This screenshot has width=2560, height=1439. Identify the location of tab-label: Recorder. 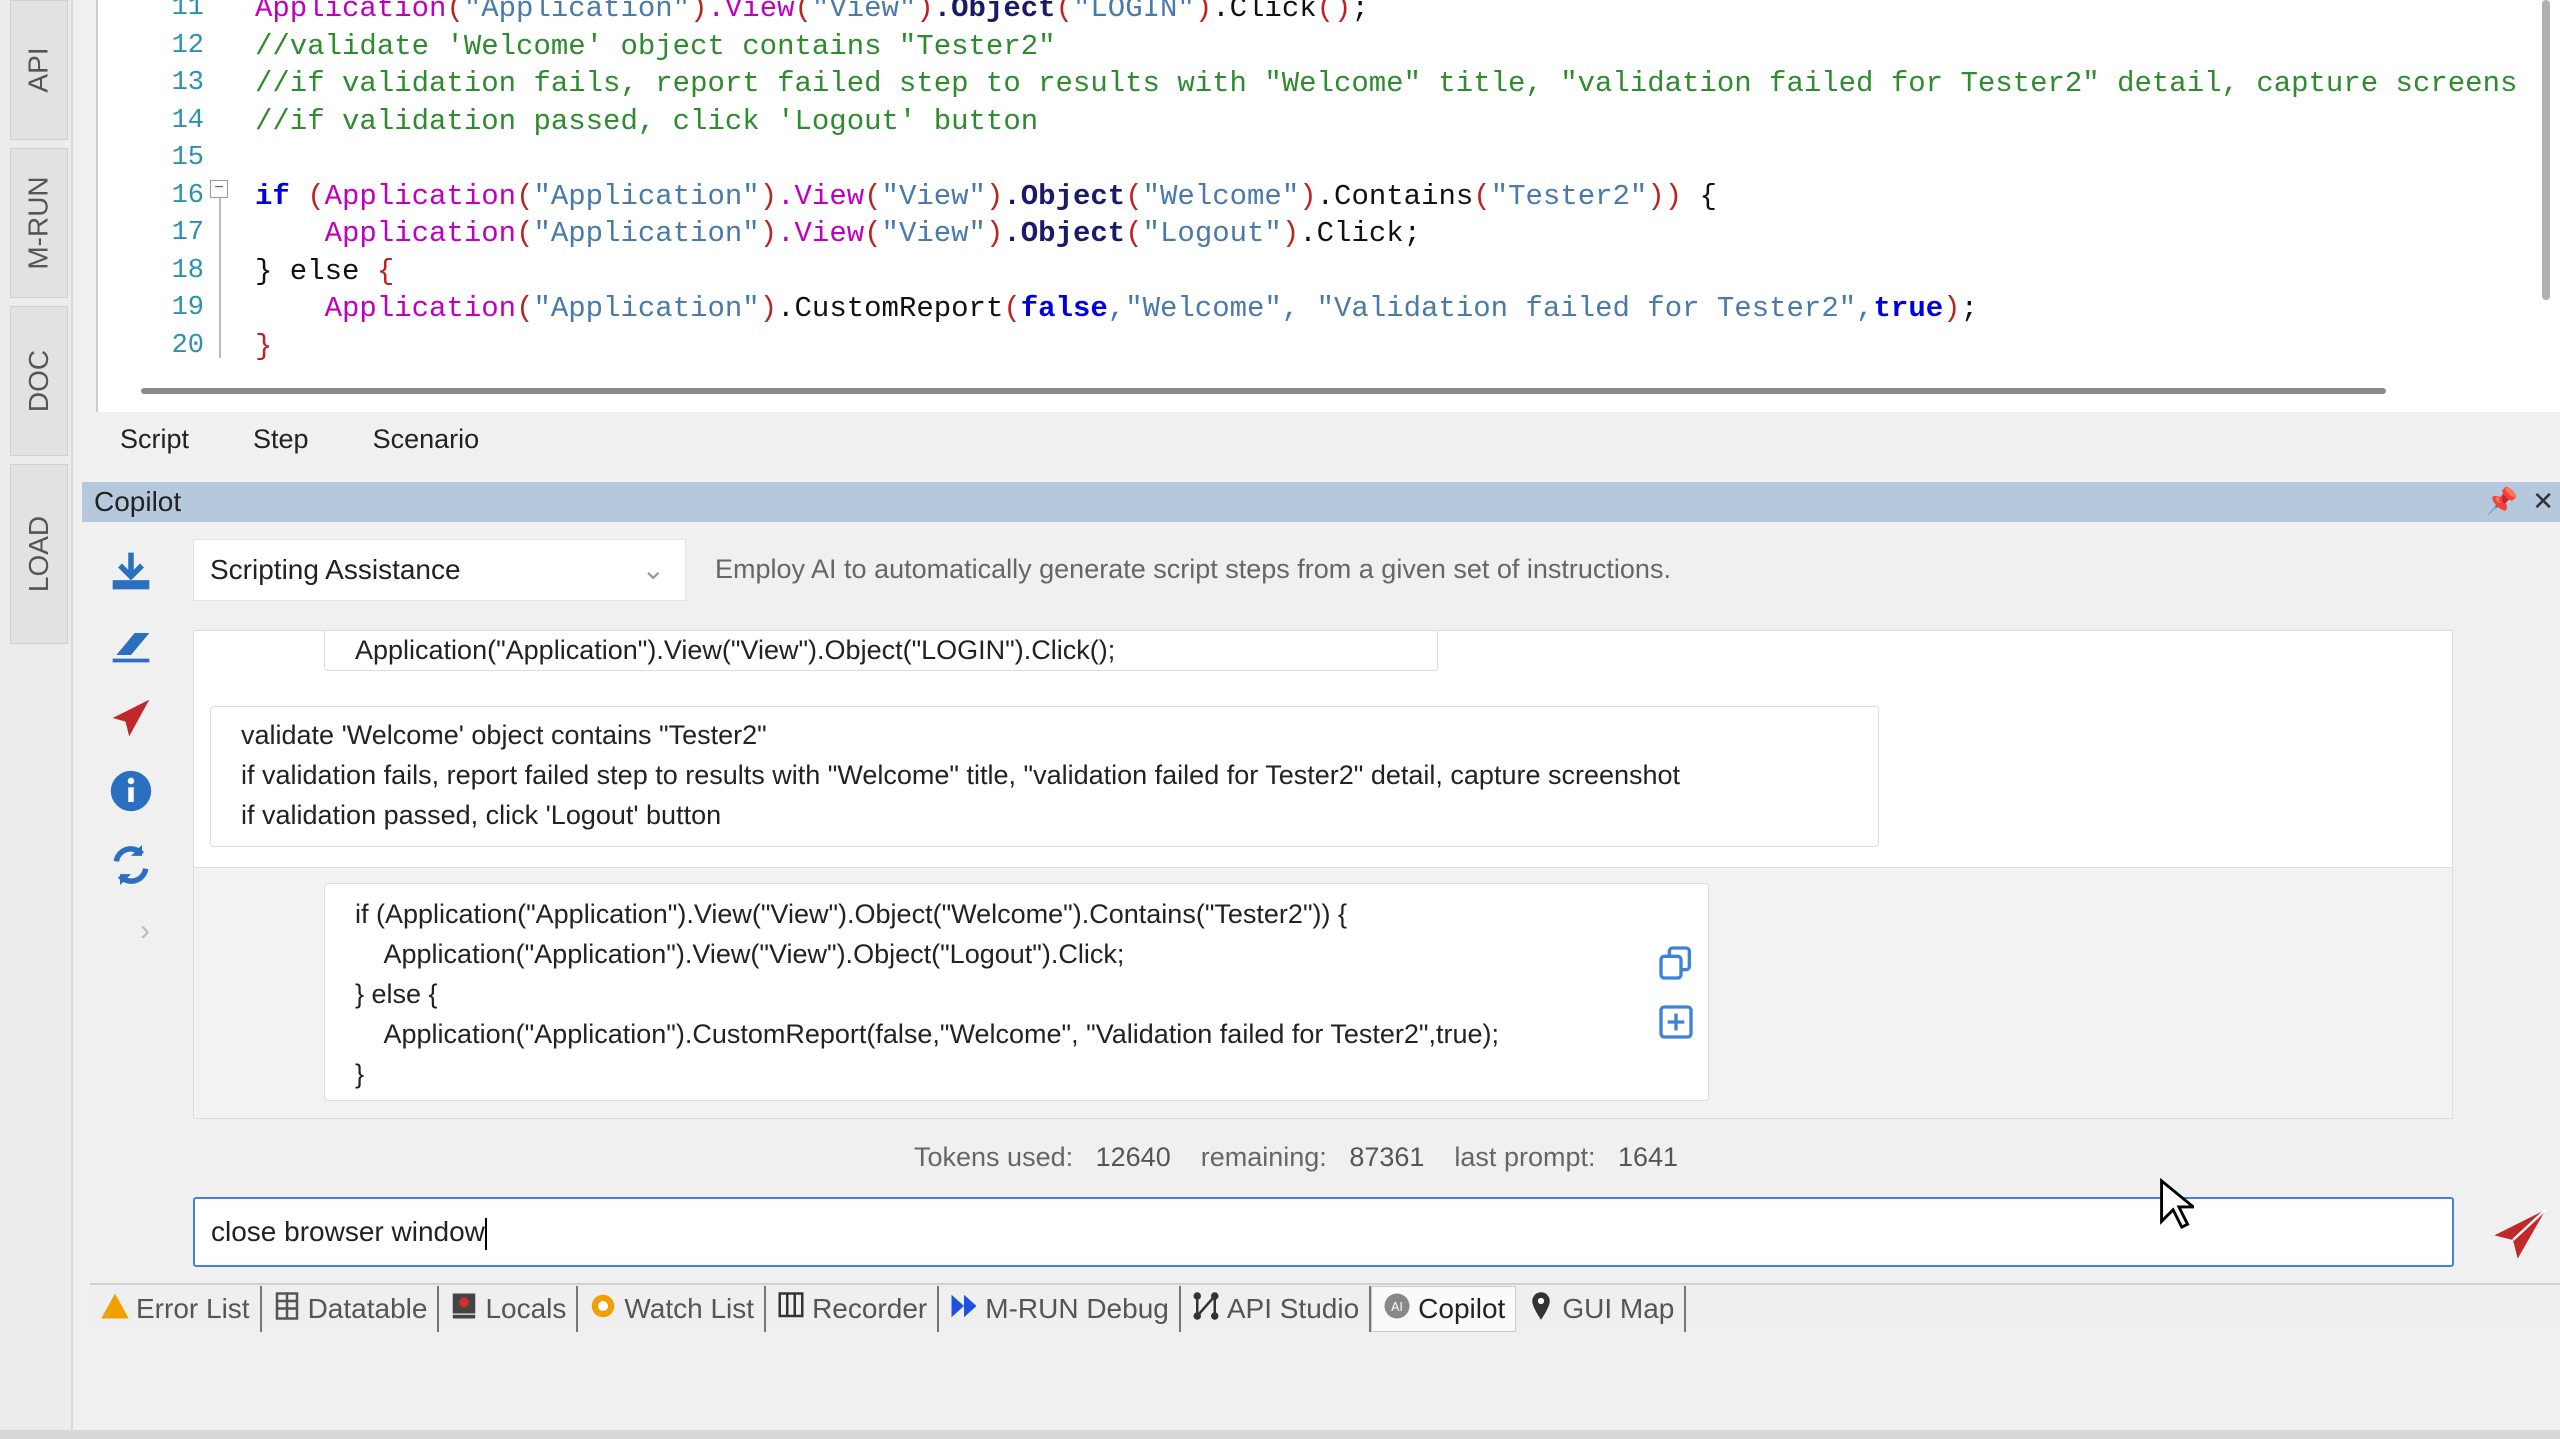
(870, 1308).